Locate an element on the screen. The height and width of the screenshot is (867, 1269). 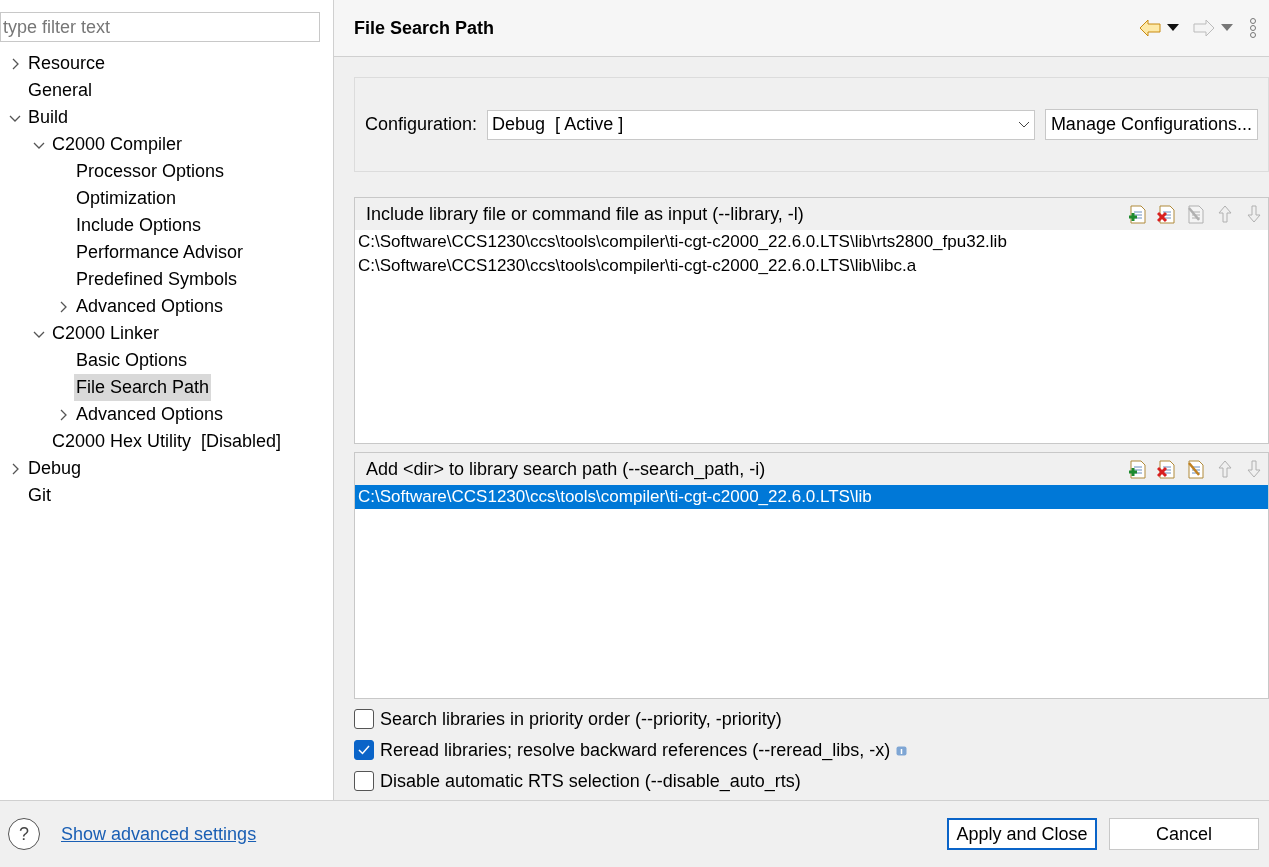
tree-item: General is located at coordinates (60, 90).